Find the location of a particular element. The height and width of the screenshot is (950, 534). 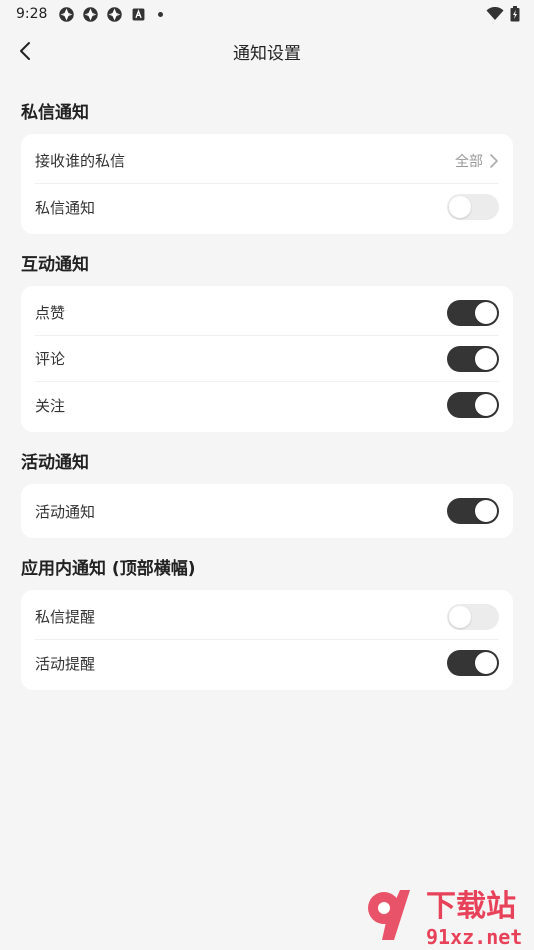

row-label: 活动通知 is located at coordinates (65, 511).